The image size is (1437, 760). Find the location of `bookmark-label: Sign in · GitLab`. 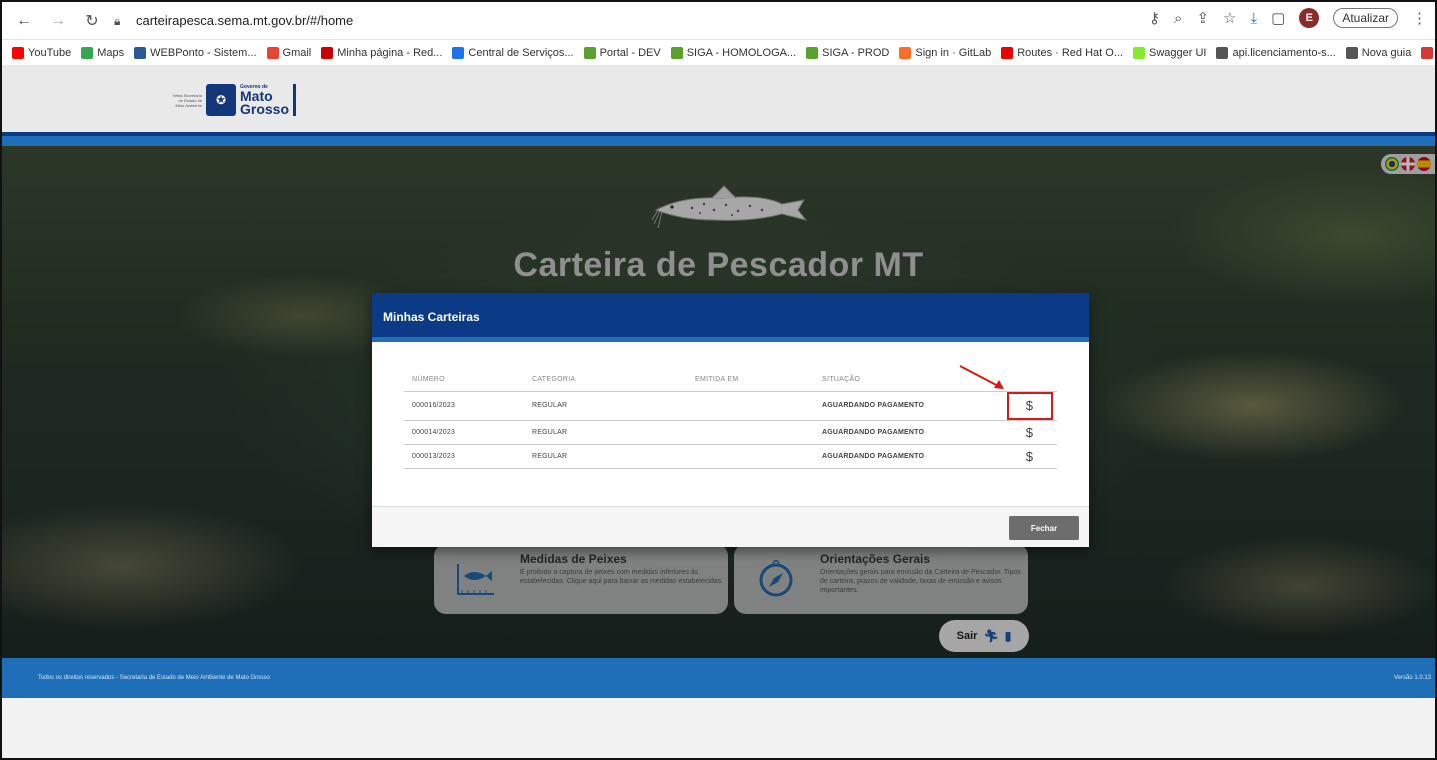

bookmark-label: Sign in · GitLab is located at coordinates (953, 52).